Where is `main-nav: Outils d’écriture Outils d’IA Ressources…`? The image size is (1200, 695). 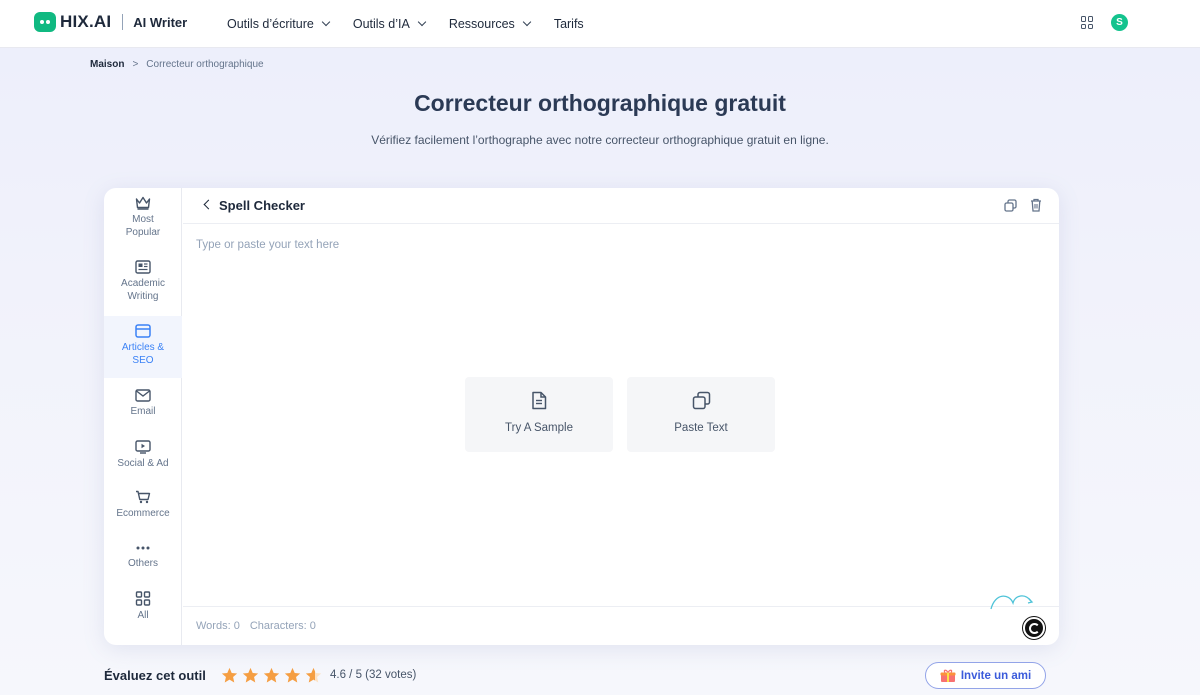 main-nav: Outils d’écriture Outils d’IA Ressources… is located at coordinates (417, 24).